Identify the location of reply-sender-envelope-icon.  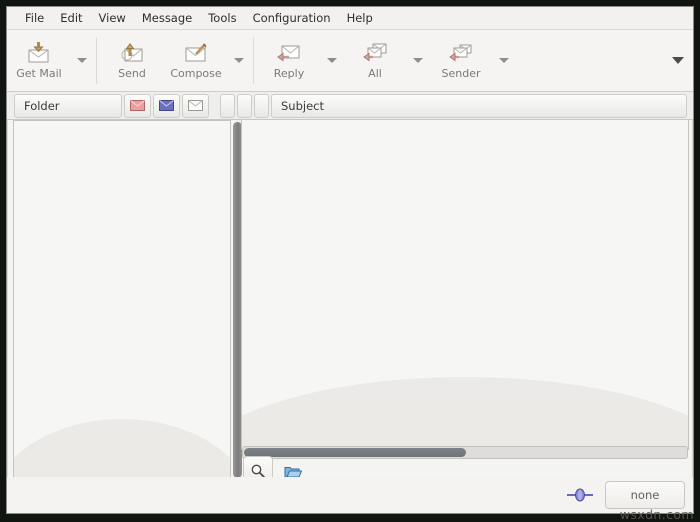
(460, 52).